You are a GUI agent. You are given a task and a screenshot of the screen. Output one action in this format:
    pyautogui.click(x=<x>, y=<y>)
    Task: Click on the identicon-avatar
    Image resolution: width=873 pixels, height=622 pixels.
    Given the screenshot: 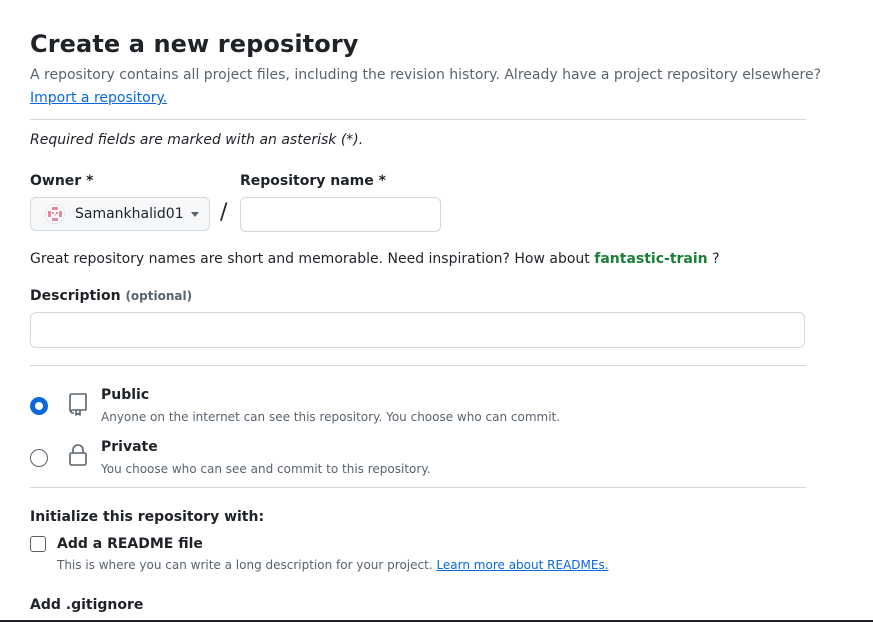 What is the action you would take?
    pyautogui.click(x=55, y=214)
    